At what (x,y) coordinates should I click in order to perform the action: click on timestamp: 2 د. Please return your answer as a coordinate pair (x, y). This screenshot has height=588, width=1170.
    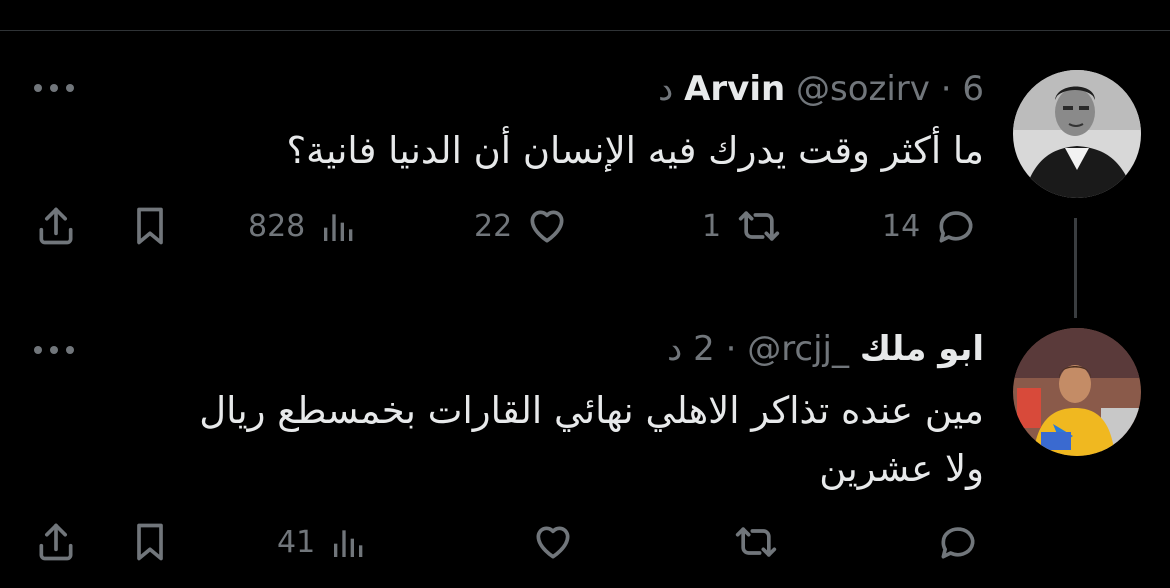
    Looking at the image, I should click on (691, 349).